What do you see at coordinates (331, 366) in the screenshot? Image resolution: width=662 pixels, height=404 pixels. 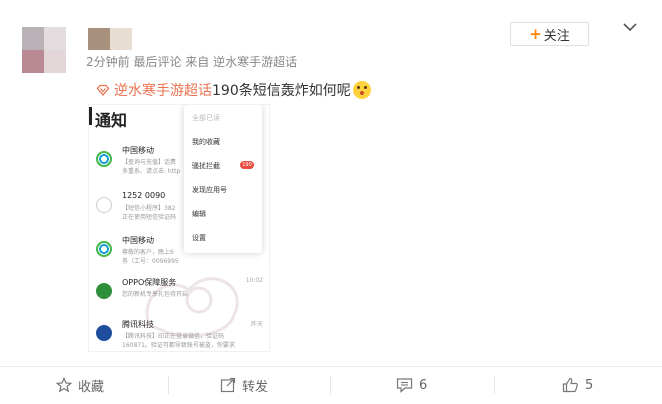 I see `toolbar-divider` at bounding box center [331, 366].